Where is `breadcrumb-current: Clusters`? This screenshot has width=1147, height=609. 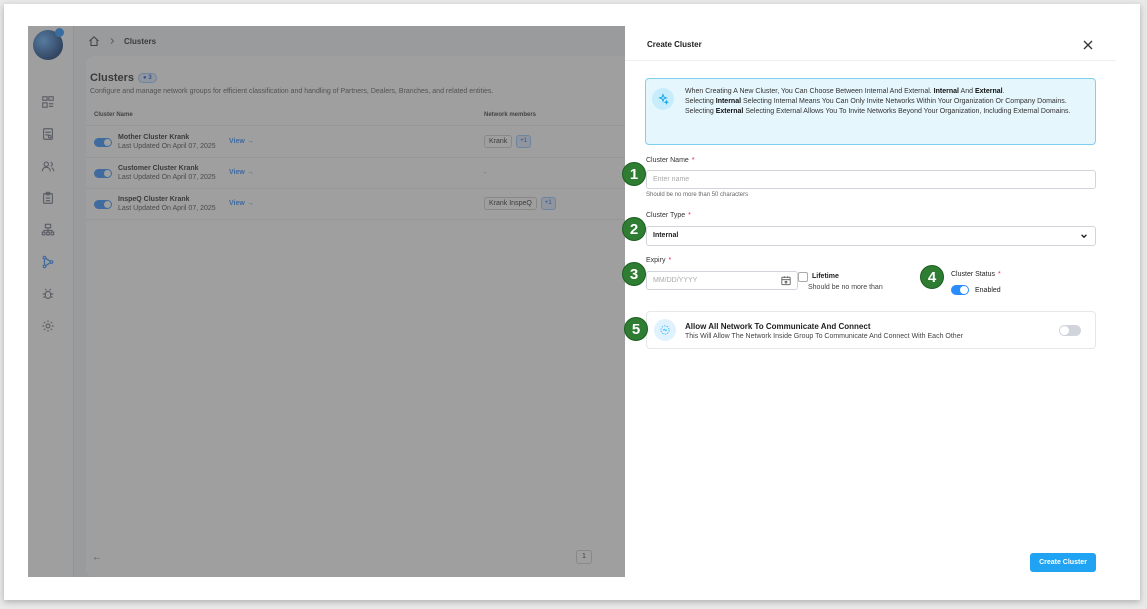 breadcrumb-current: Clusters is located at coordinates (140, 41).